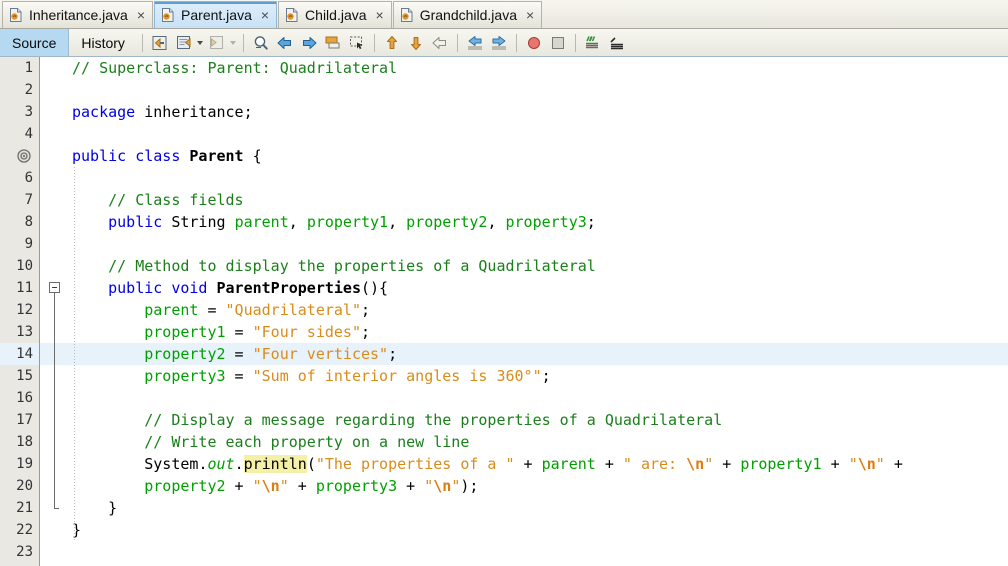  I want to click on editor-toolbar: Source History, so click(504, 43).